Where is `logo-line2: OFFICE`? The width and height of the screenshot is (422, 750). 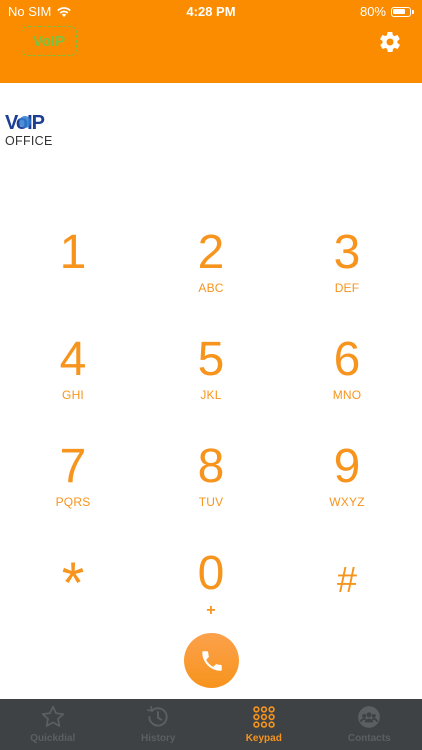 logo-line2: OFFICE is located at coordinates (29, 141).